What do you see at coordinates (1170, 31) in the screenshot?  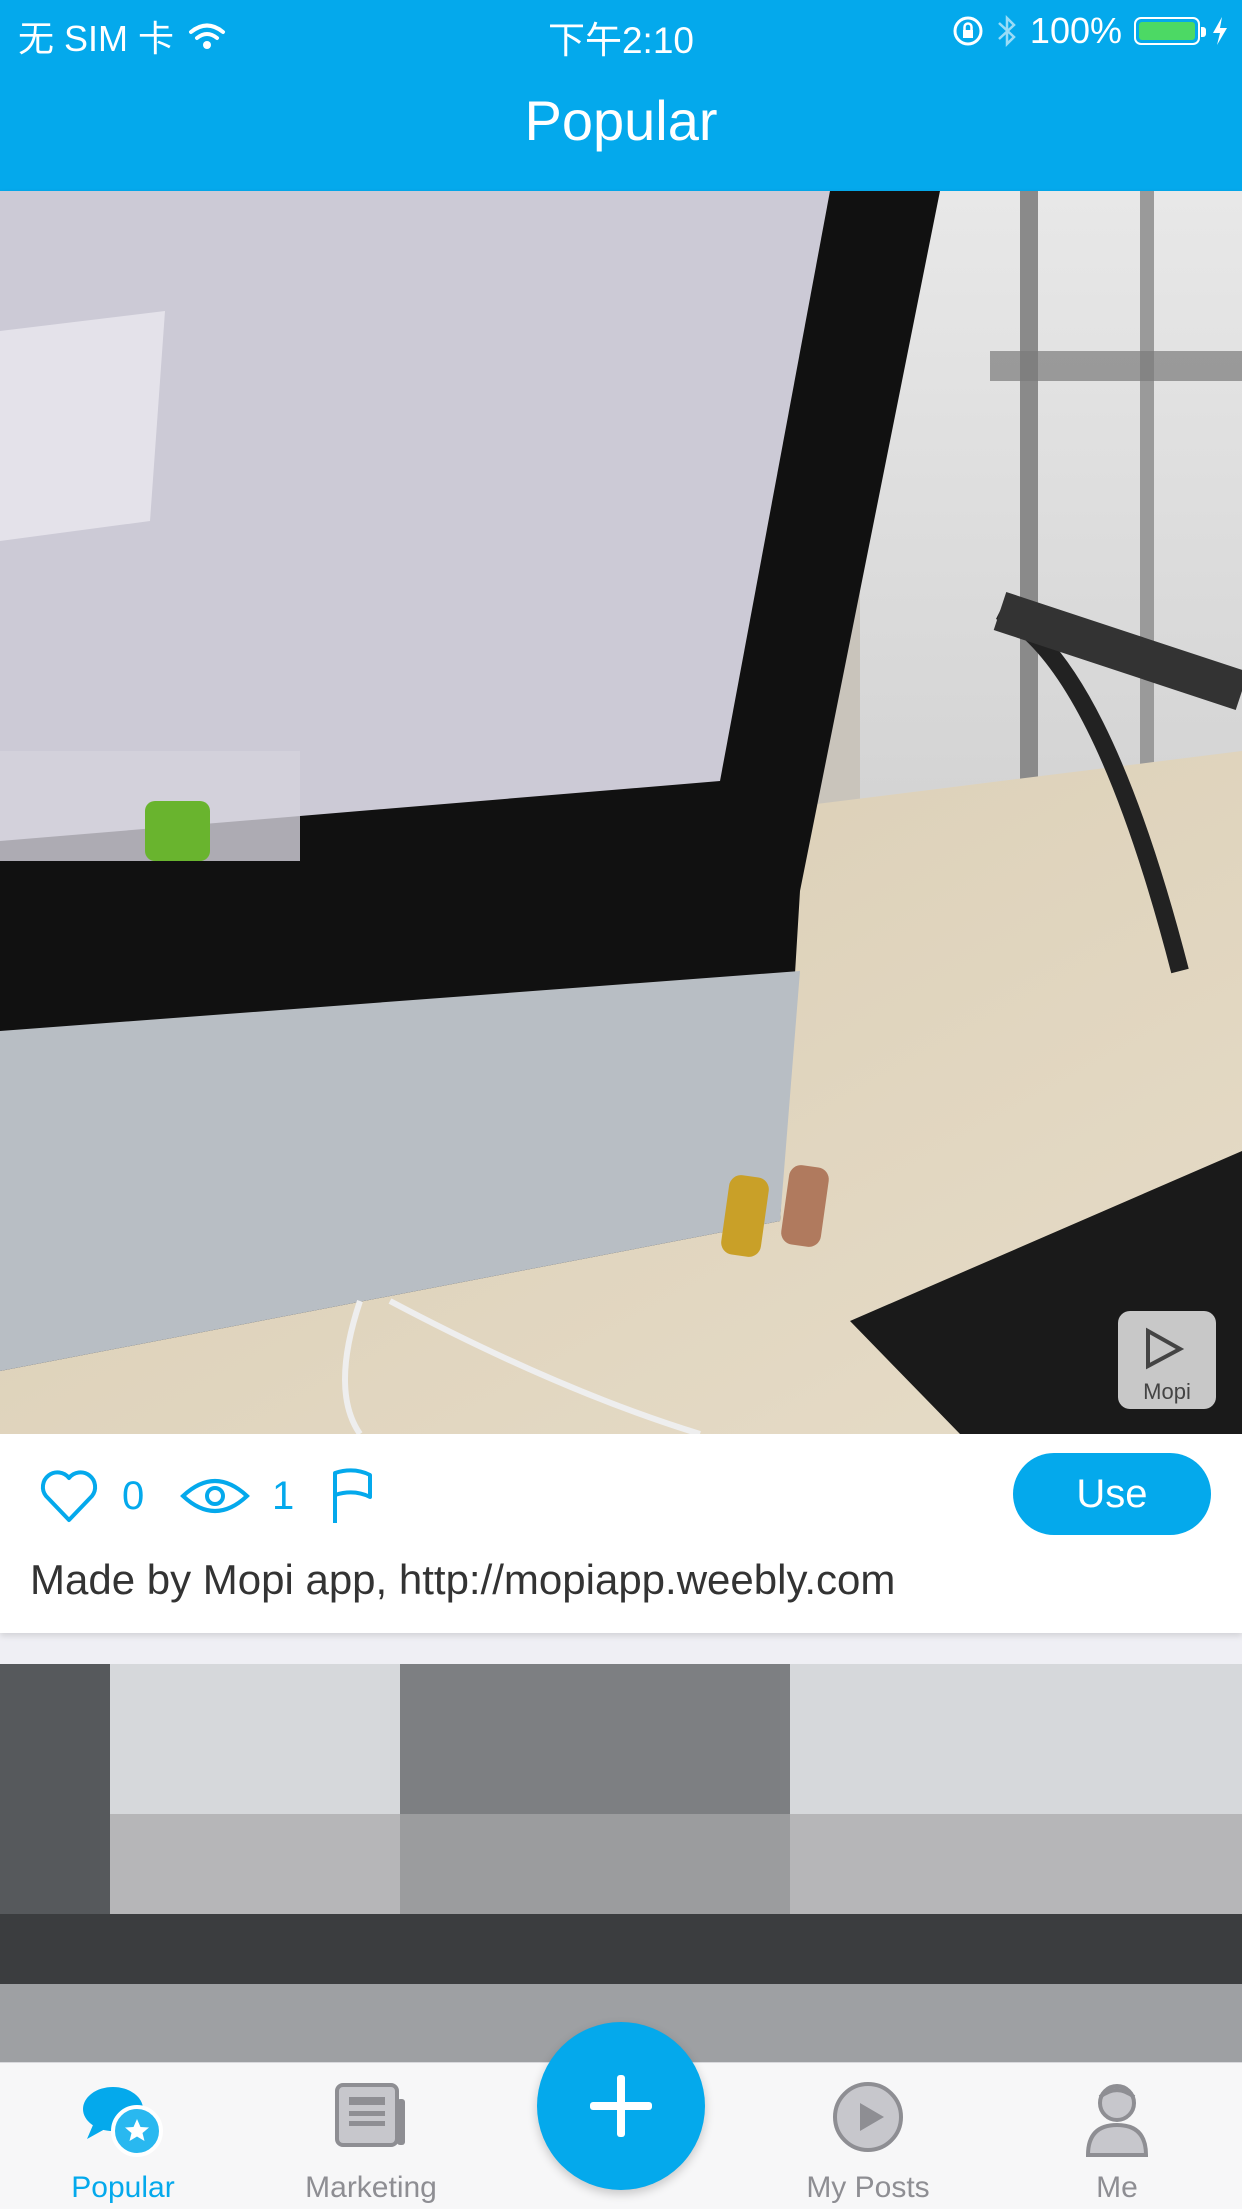 I see `battery-icon` at bounding box center [1170, 31].